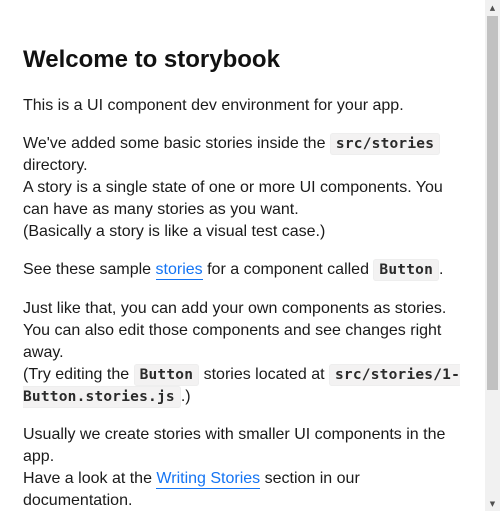  Describe the element at coordinates (90, 478) in the screenshot. I see `have-a-look-text: Have a look at the` at that location.